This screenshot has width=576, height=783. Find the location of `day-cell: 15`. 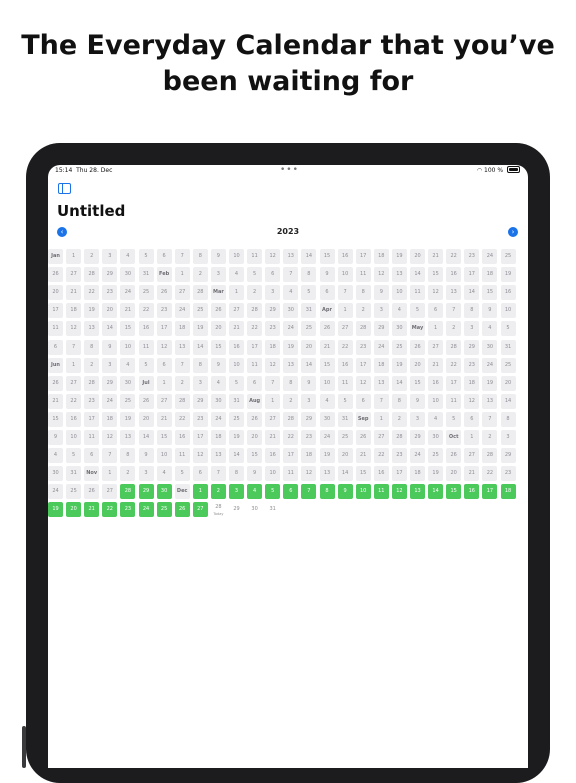

day-cell: 15 is located at coordinates (454, 492).